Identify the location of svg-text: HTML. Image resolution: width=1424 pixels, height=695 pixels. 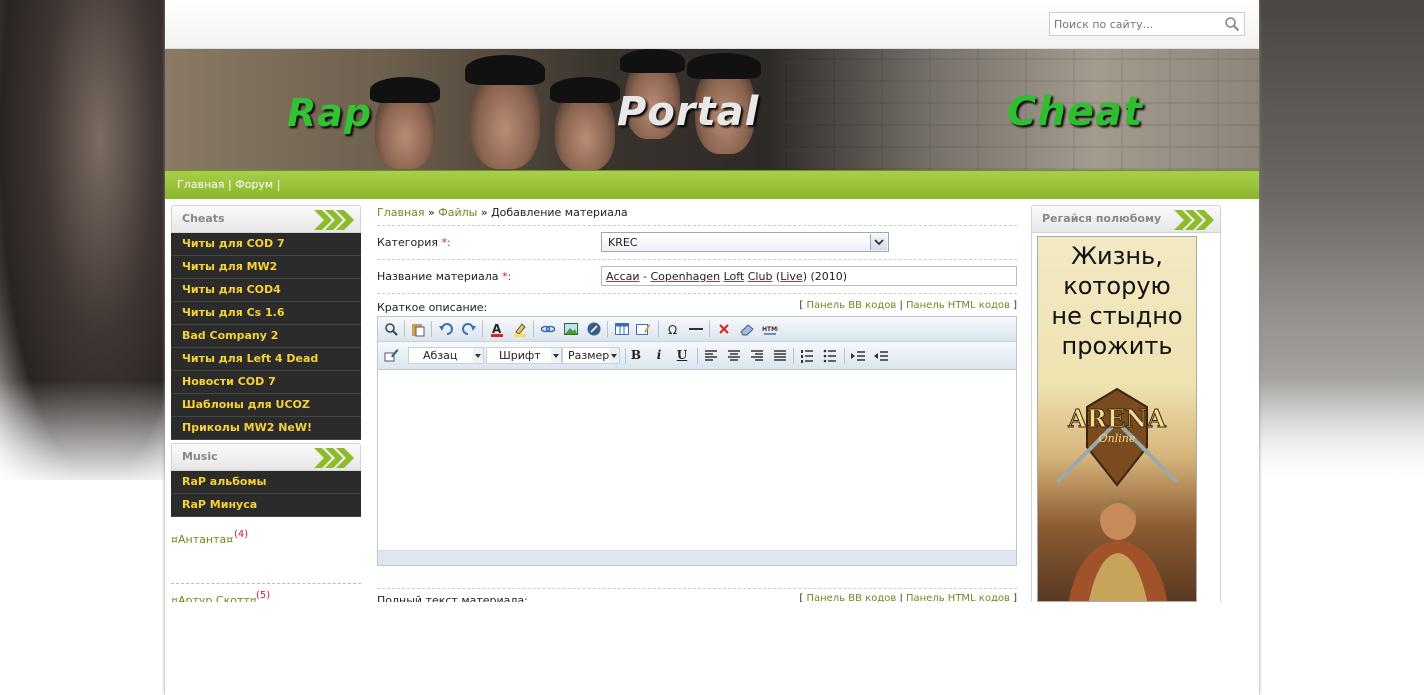
(770, 329).